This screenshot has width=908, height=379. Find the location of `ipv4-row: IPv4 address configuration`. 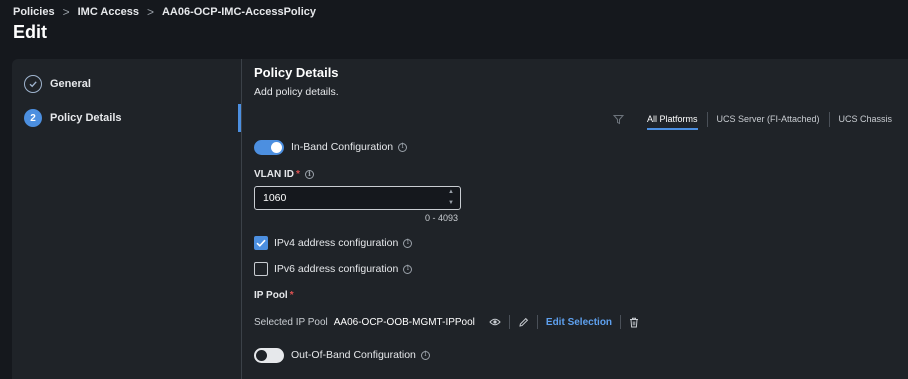

ipv4-row: IPv4 address configuration is located at coordinates (343, 243).